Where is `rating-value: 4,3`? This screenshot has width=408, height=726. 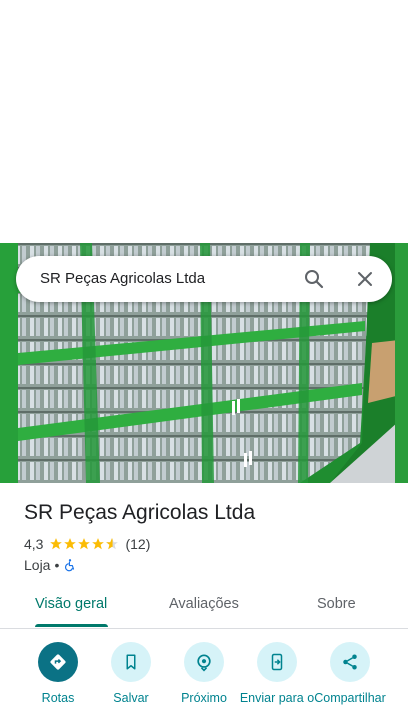
rating-value: 4,3 is located at coordinates (34, 544).